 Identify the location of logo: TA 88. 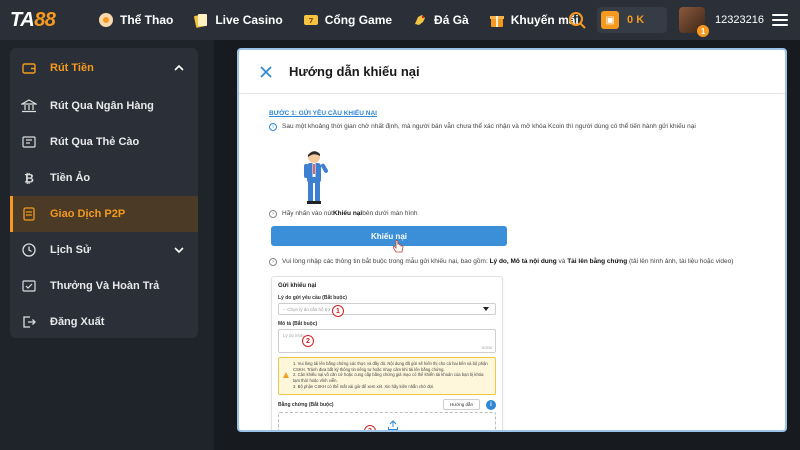
(40, 20).